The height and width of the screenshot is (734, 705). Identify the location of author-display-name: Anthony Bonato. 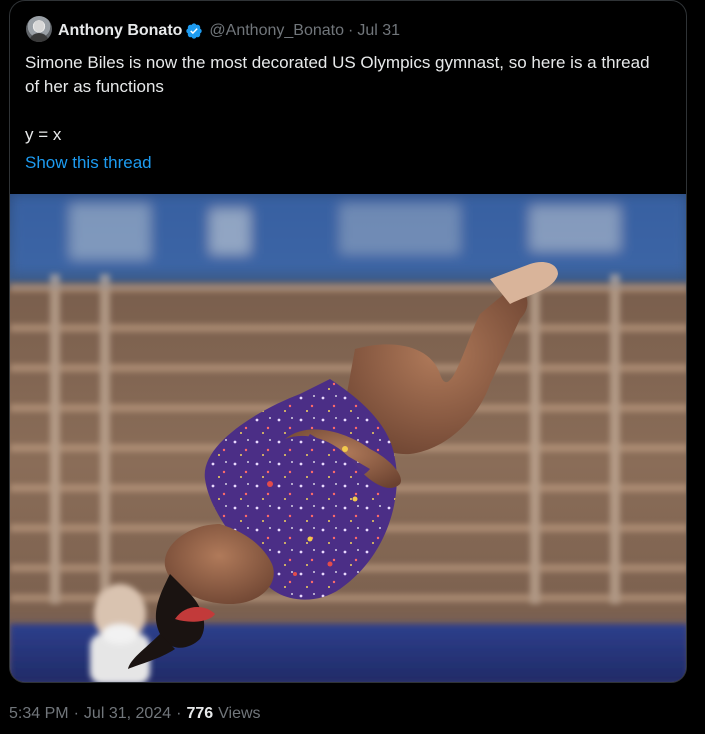
(120, 31).